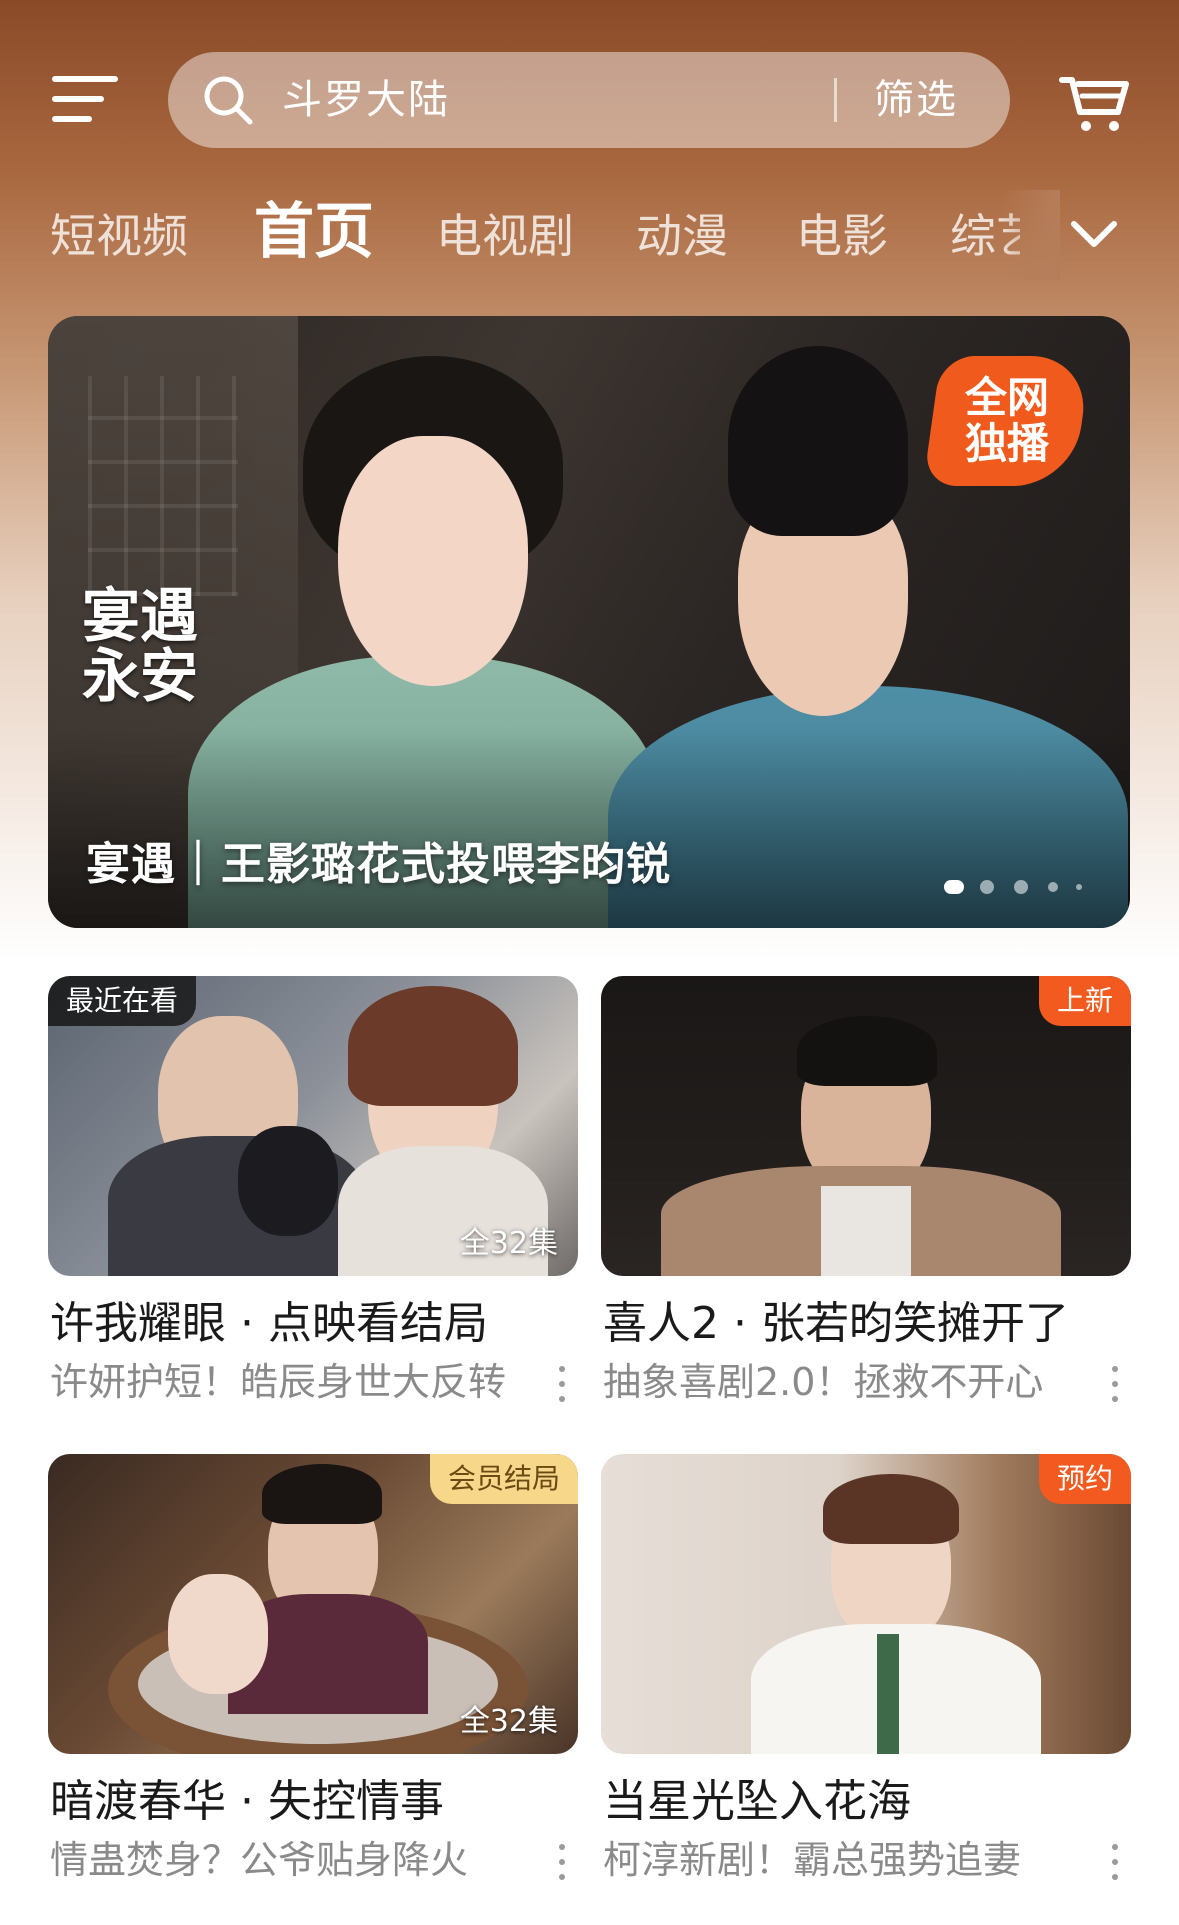 The width and height of the screenshot is (1179, 1925). I want to click on banner-shade, so click(589, 828).